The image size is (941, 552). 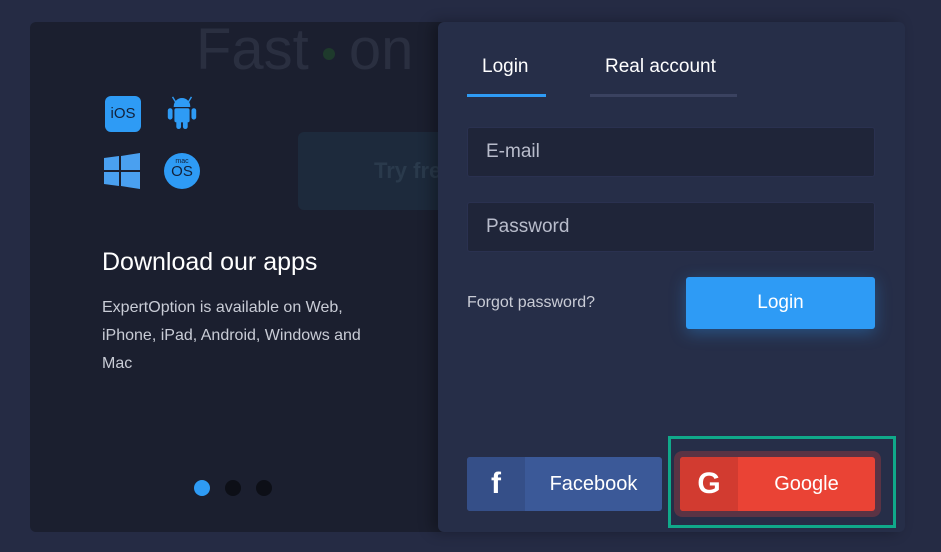 What do you see at coordinates (123, 114) in the screenshot?
I see `ios-icon: iOS` at bounding box center [123, 114].